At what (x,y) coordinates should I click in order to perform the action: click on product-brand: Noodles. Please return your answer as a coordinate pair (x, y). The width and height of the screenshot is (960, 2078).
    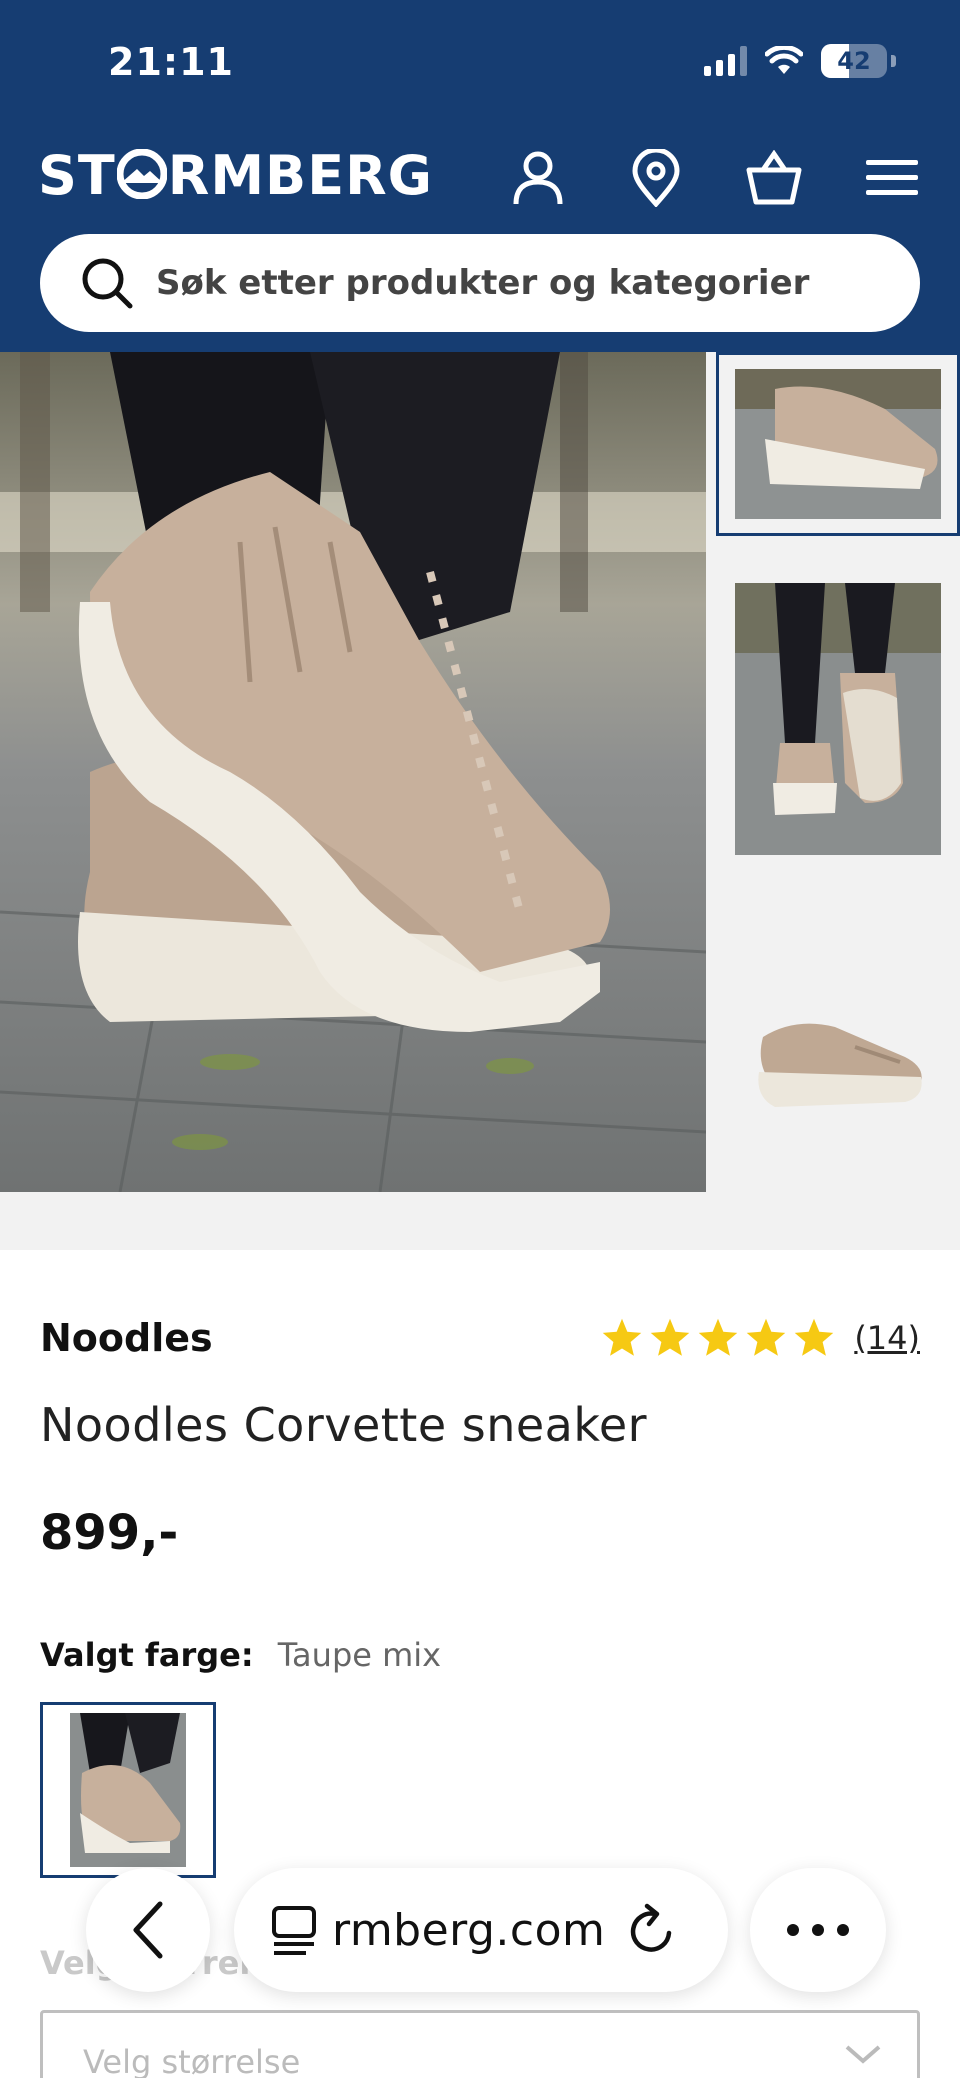
    Looking at the image, I should click on (126, 1338).